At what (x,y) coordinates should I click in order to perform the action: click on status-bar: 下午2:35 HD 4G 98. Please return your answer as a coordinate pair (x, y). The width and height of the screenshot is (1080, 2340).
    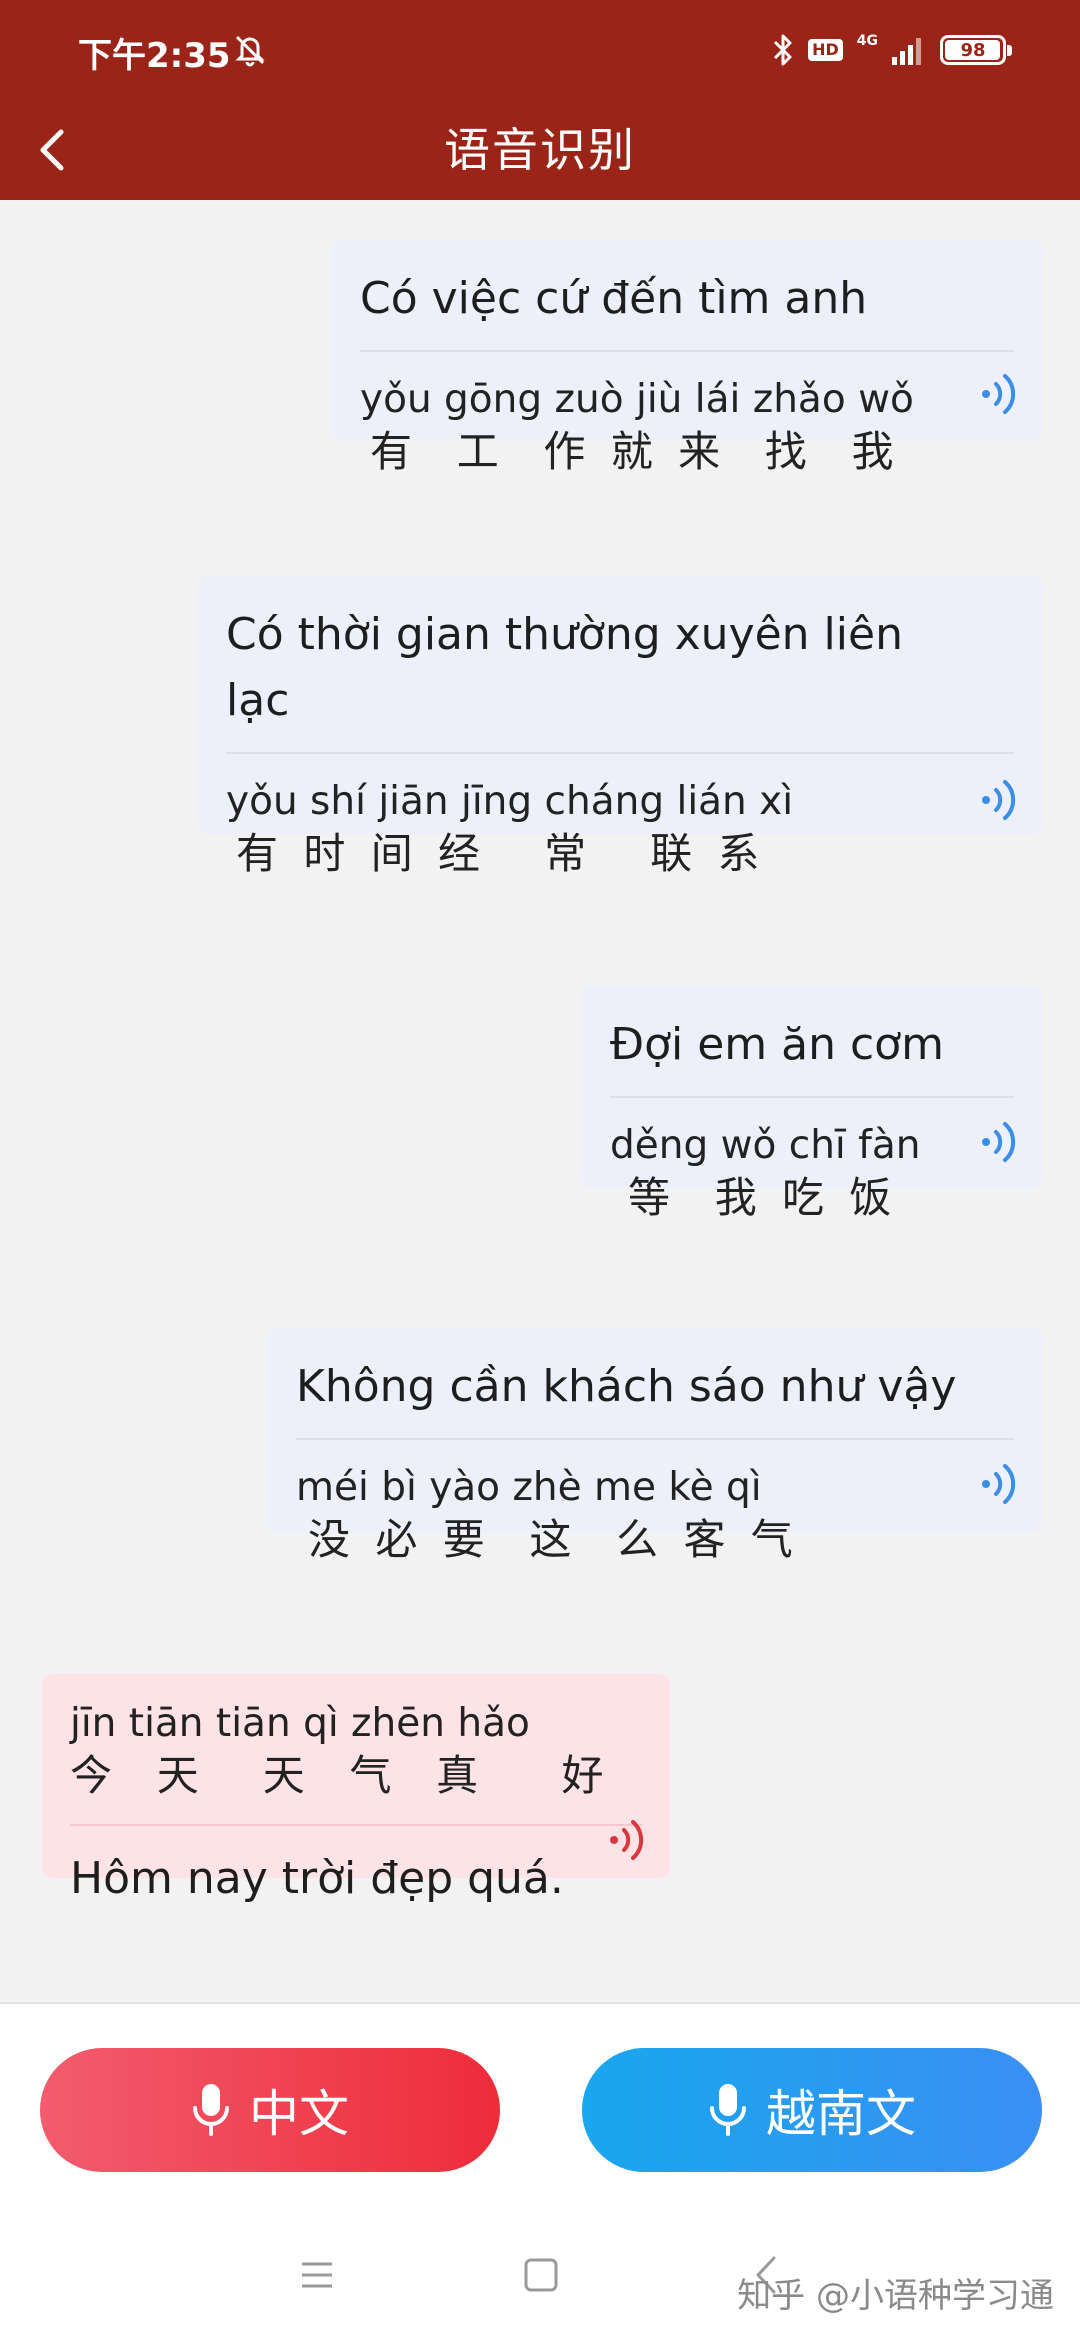
    Looking at the image, I should click on (540, 50).